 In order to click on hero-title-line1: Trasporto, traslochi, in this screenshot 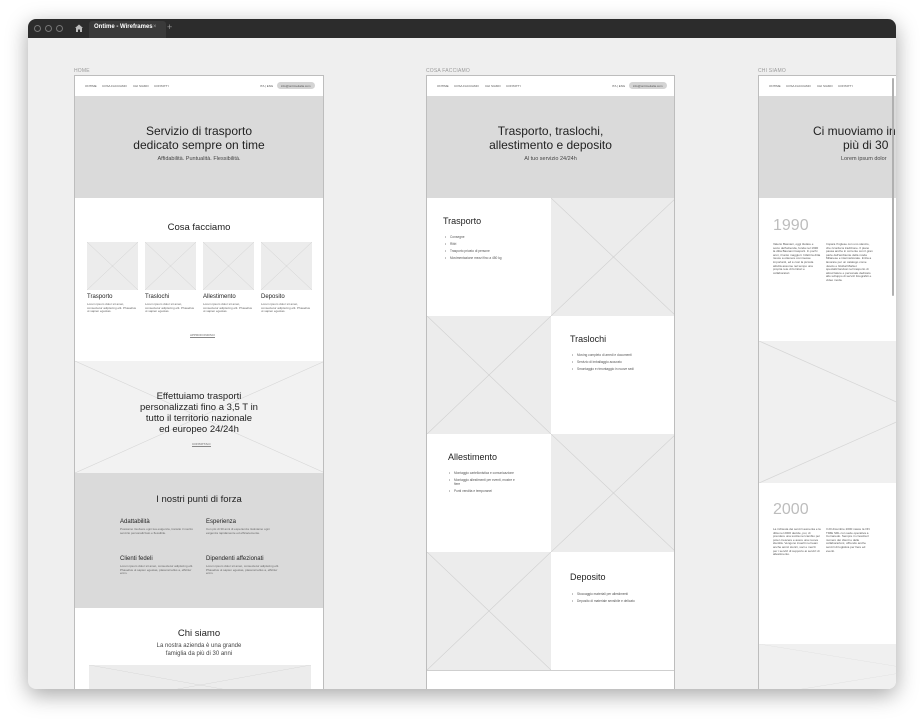, I will do `click(550, 131)`.